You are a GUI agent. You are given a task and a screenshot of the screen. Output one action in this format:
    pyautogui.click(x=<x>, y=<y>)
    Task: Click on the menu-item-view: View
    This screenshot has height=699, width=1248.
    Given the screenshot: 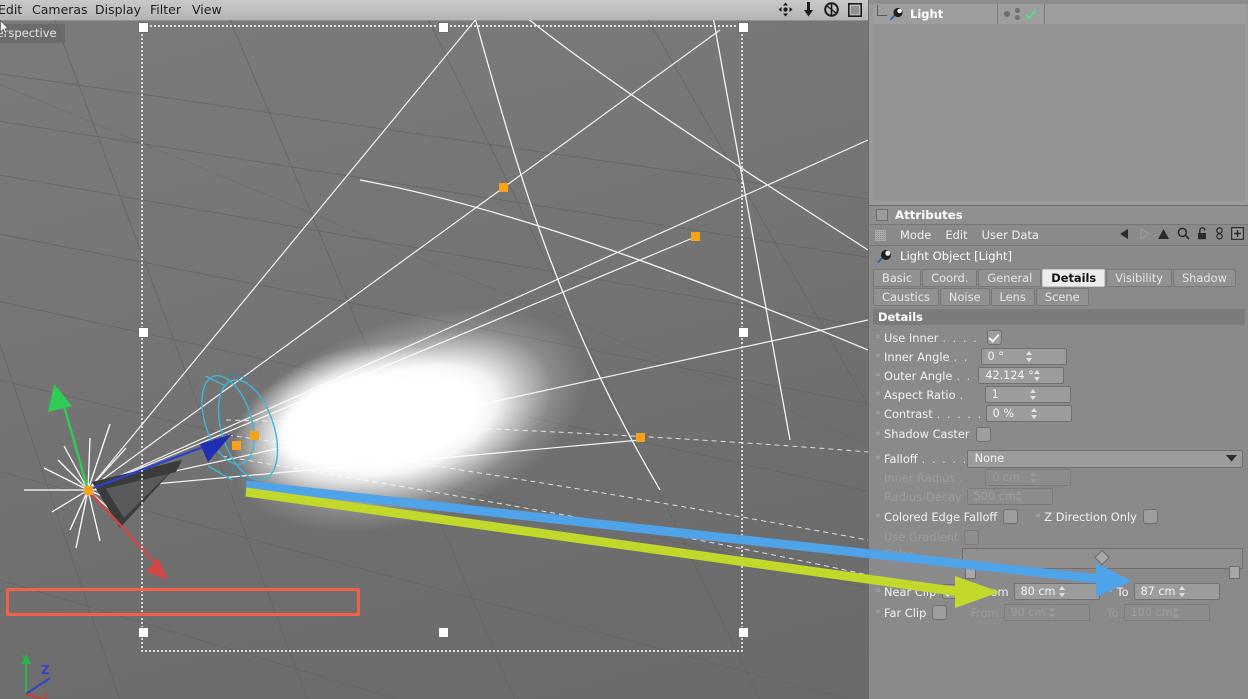 What is the action you would take?
    pyautogui.click(x=207, y=10)
    